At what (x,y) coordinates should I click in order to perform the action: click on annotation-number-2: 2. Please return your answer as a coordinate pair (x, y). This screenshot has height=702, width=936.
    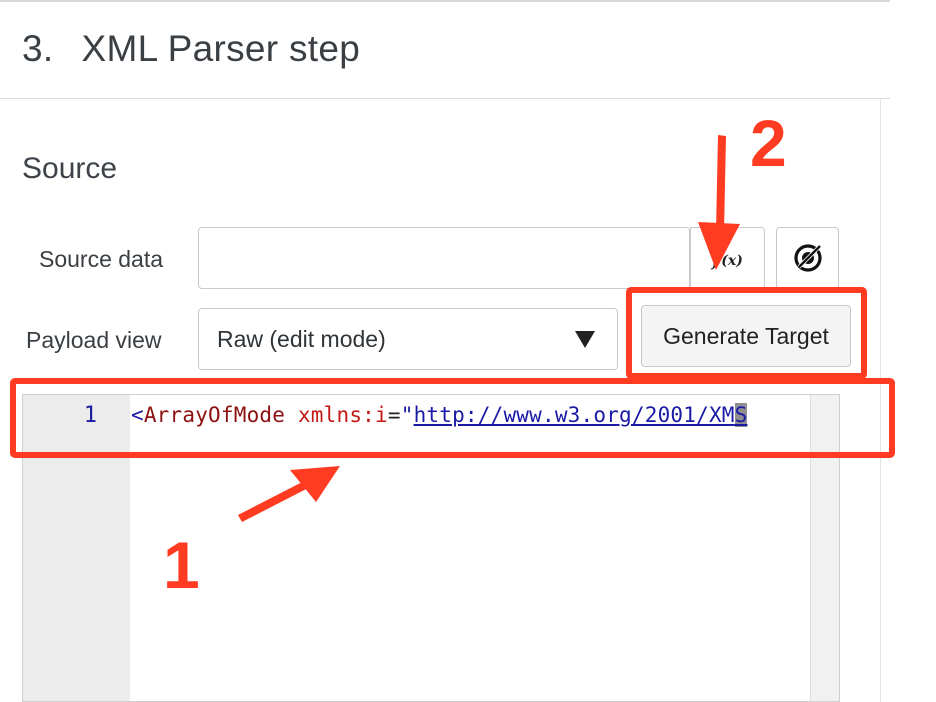
    Looking at the image, I should click on (768, 143).